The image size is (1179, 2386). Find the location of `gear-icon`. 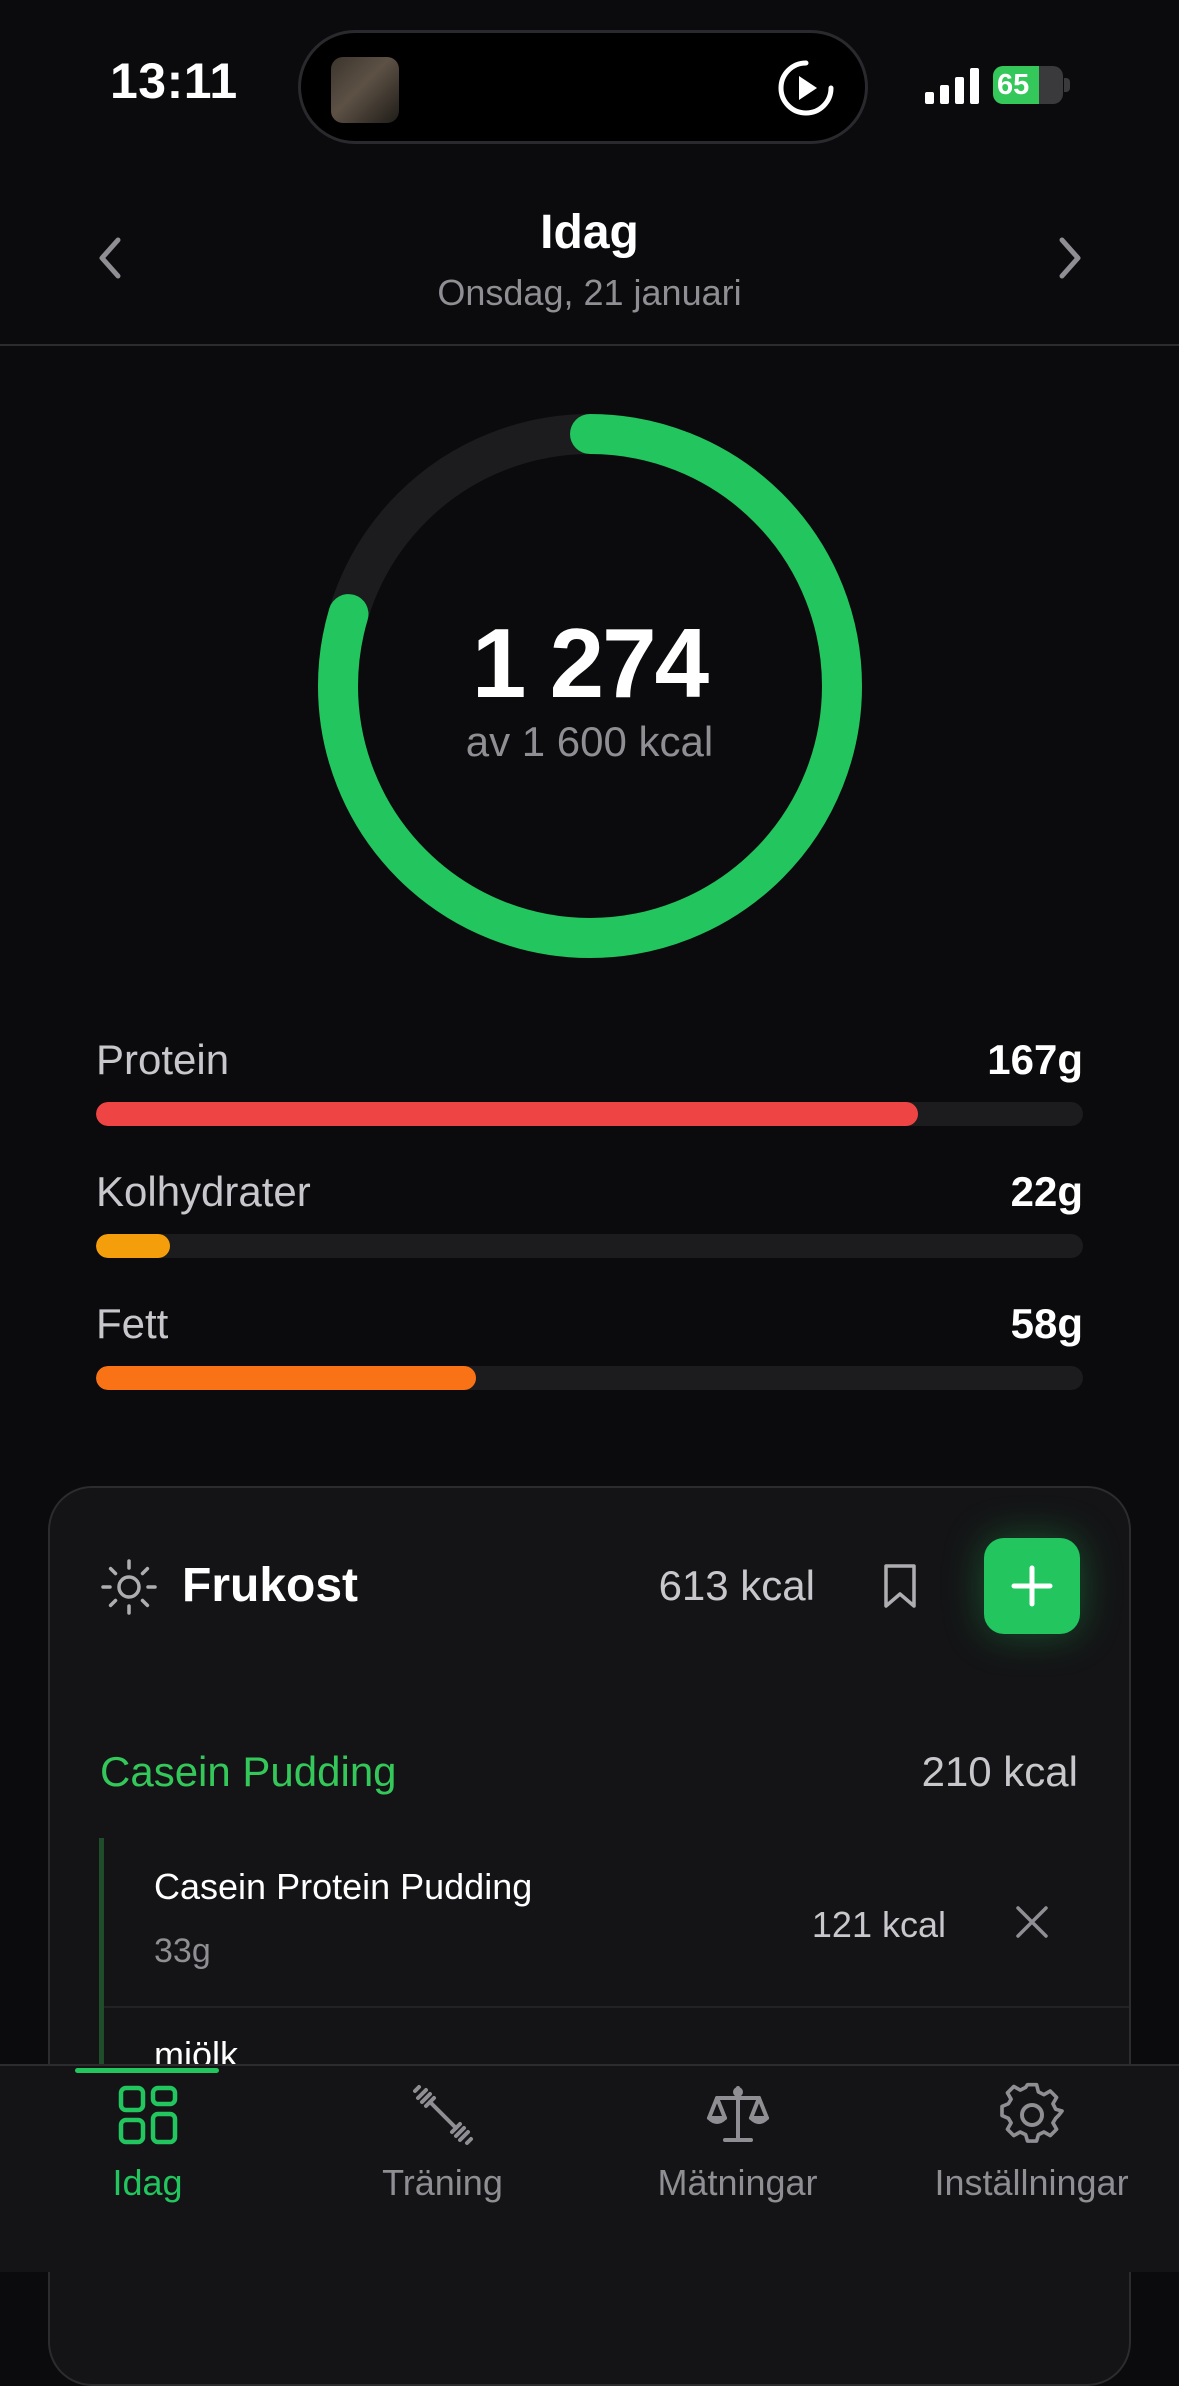

gear-icon is located at coordinates (1032, 2112).